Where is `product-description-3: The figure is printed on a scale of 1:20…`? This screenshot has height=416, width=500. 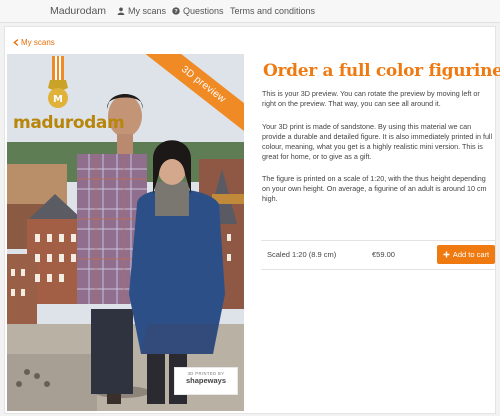
product-description-3: The figure is printed on a scale of 1:20… is located at coordinates (374, 188).